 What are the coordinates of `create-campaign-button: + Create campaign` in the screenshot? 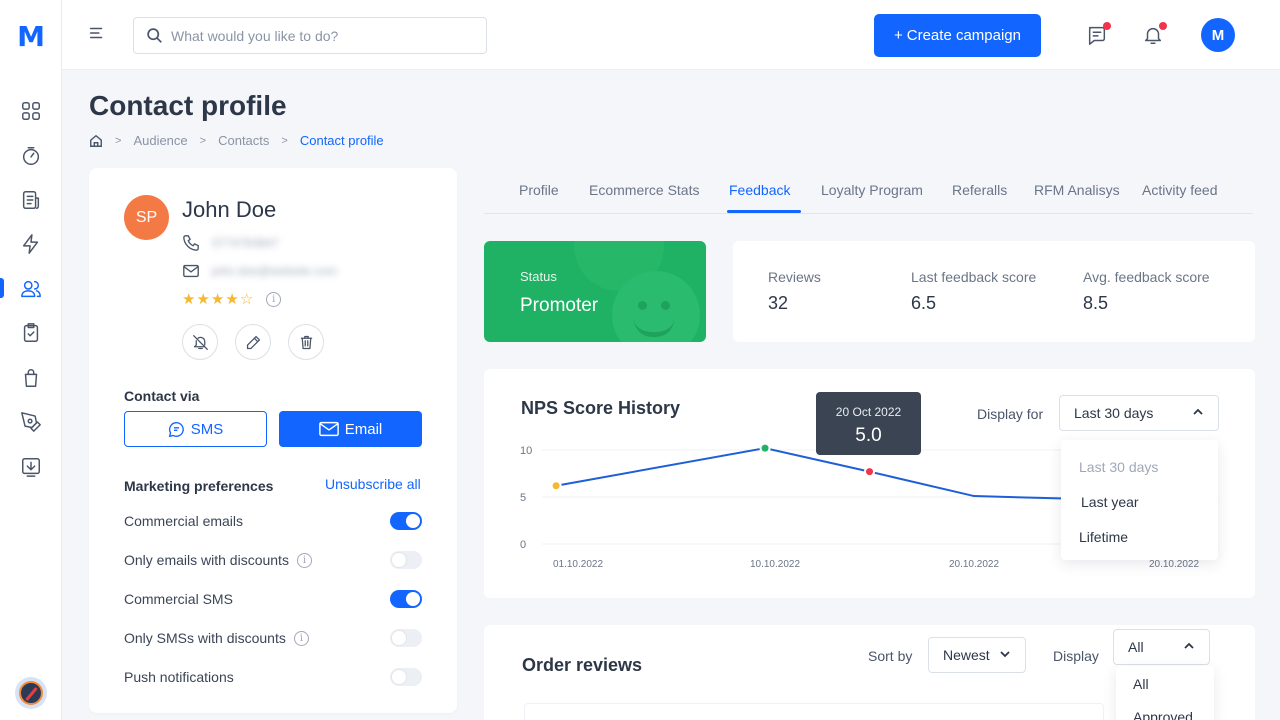 It's located at (957, 35).